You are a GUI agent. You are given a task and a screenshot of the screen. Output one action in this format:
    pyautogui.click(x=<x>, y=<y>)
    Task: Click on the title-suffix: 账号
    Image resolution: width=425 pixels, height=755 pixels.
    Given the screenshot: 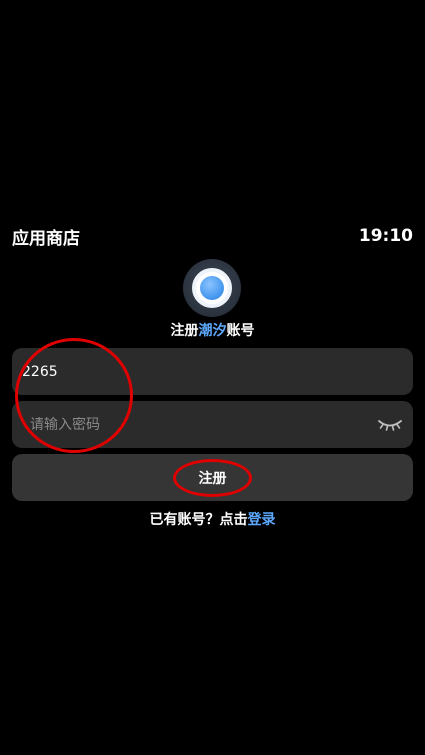 What is the action you would take?
    pyautogui.click(x=240, y=331)
    